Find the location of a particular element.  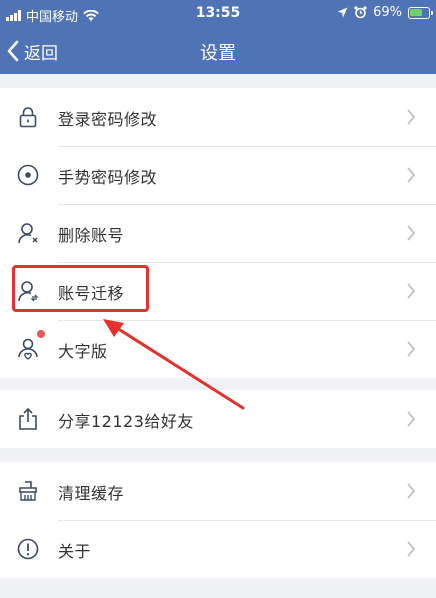

row-label: 手势密码修改 is located at coordinates (108, 177).